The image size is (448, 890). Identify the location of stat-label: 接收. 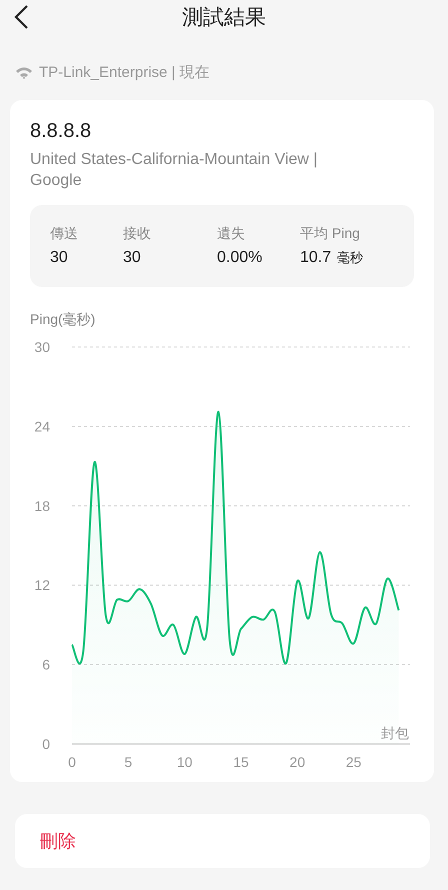
(137, 234).